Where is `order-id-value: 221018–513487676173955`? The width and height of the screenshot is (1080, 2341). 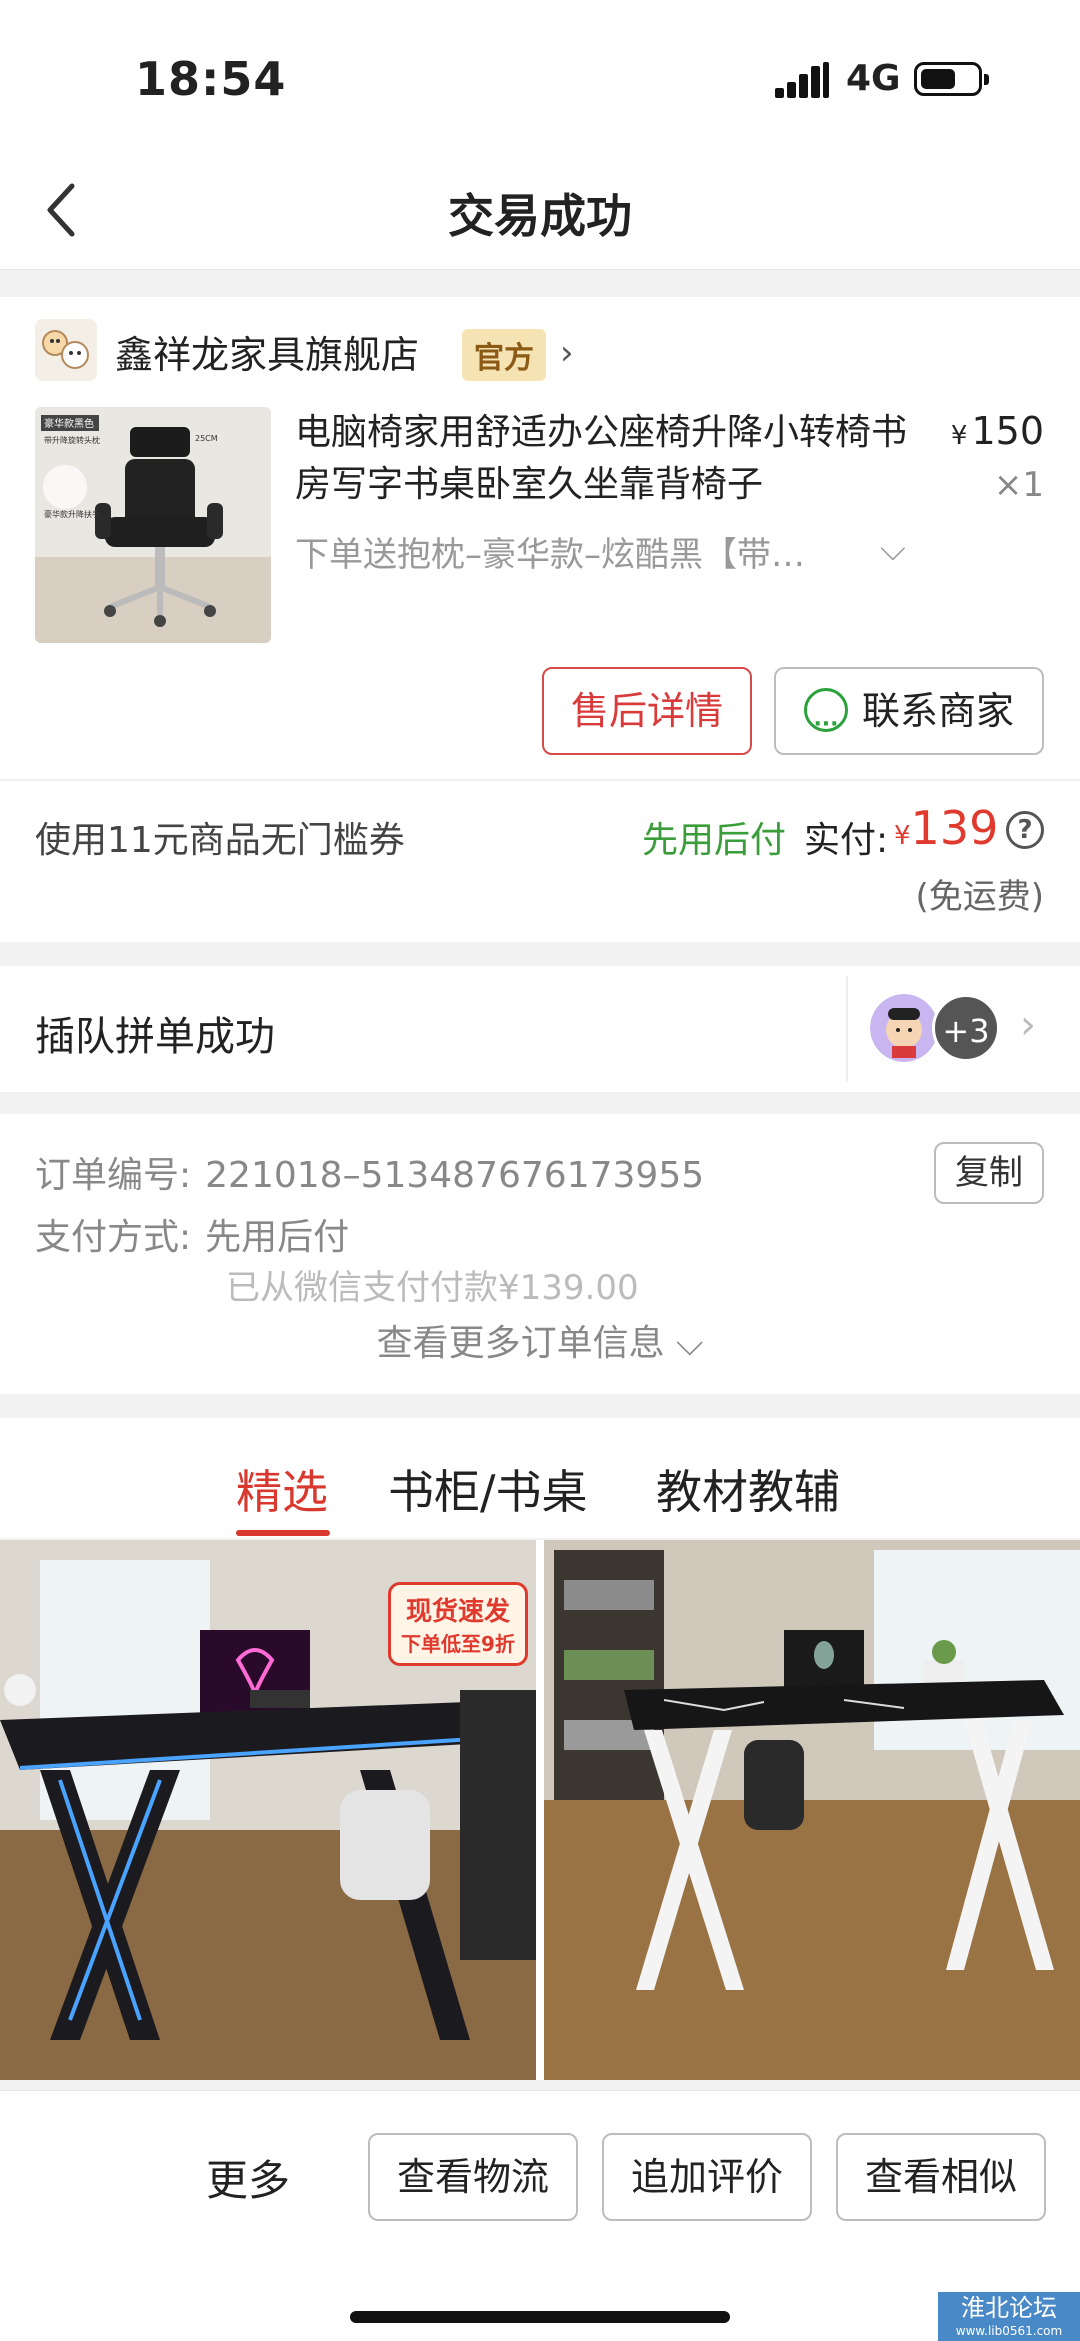
order-id-value: 221018–513487676173955 is located at coordinates (455, 1175).